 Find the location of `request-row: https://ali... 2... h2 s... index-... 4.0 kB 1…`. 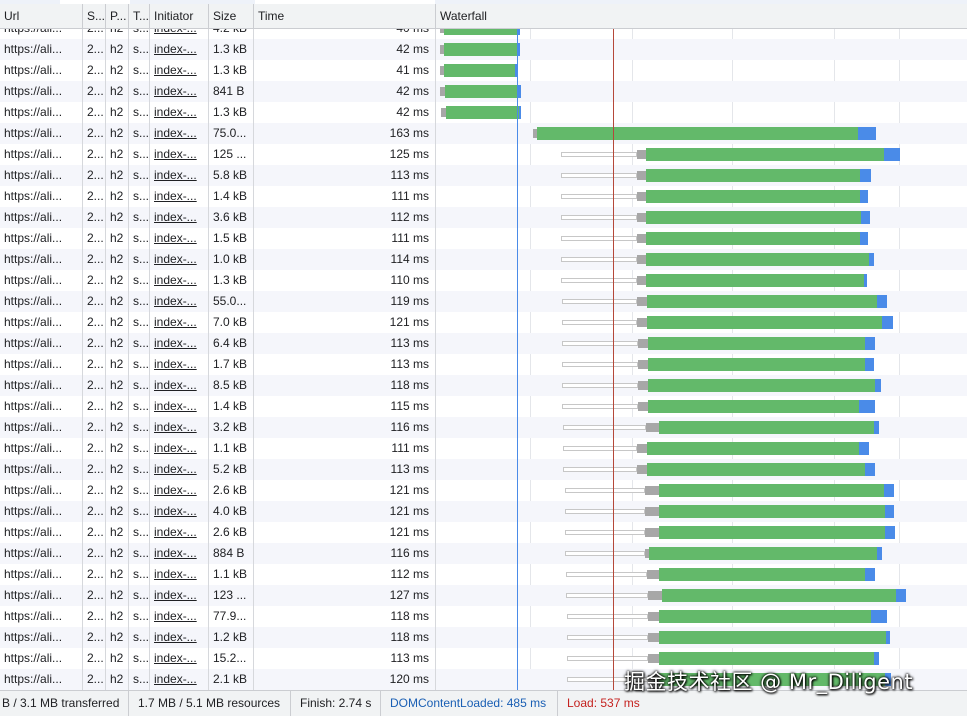

request-row: https://ali... 2... h2 s... index-... 4.0 kB 1… is located at coordinates (483, 511).